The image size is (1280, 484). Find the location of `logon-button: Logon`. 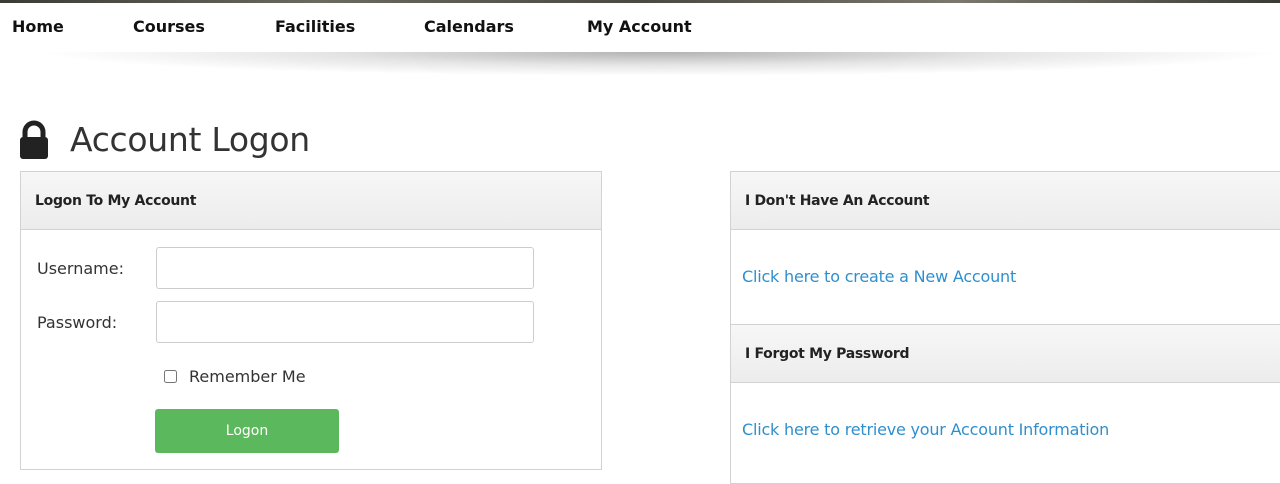

logon-button: Logon is located at coordinates (247, 431).